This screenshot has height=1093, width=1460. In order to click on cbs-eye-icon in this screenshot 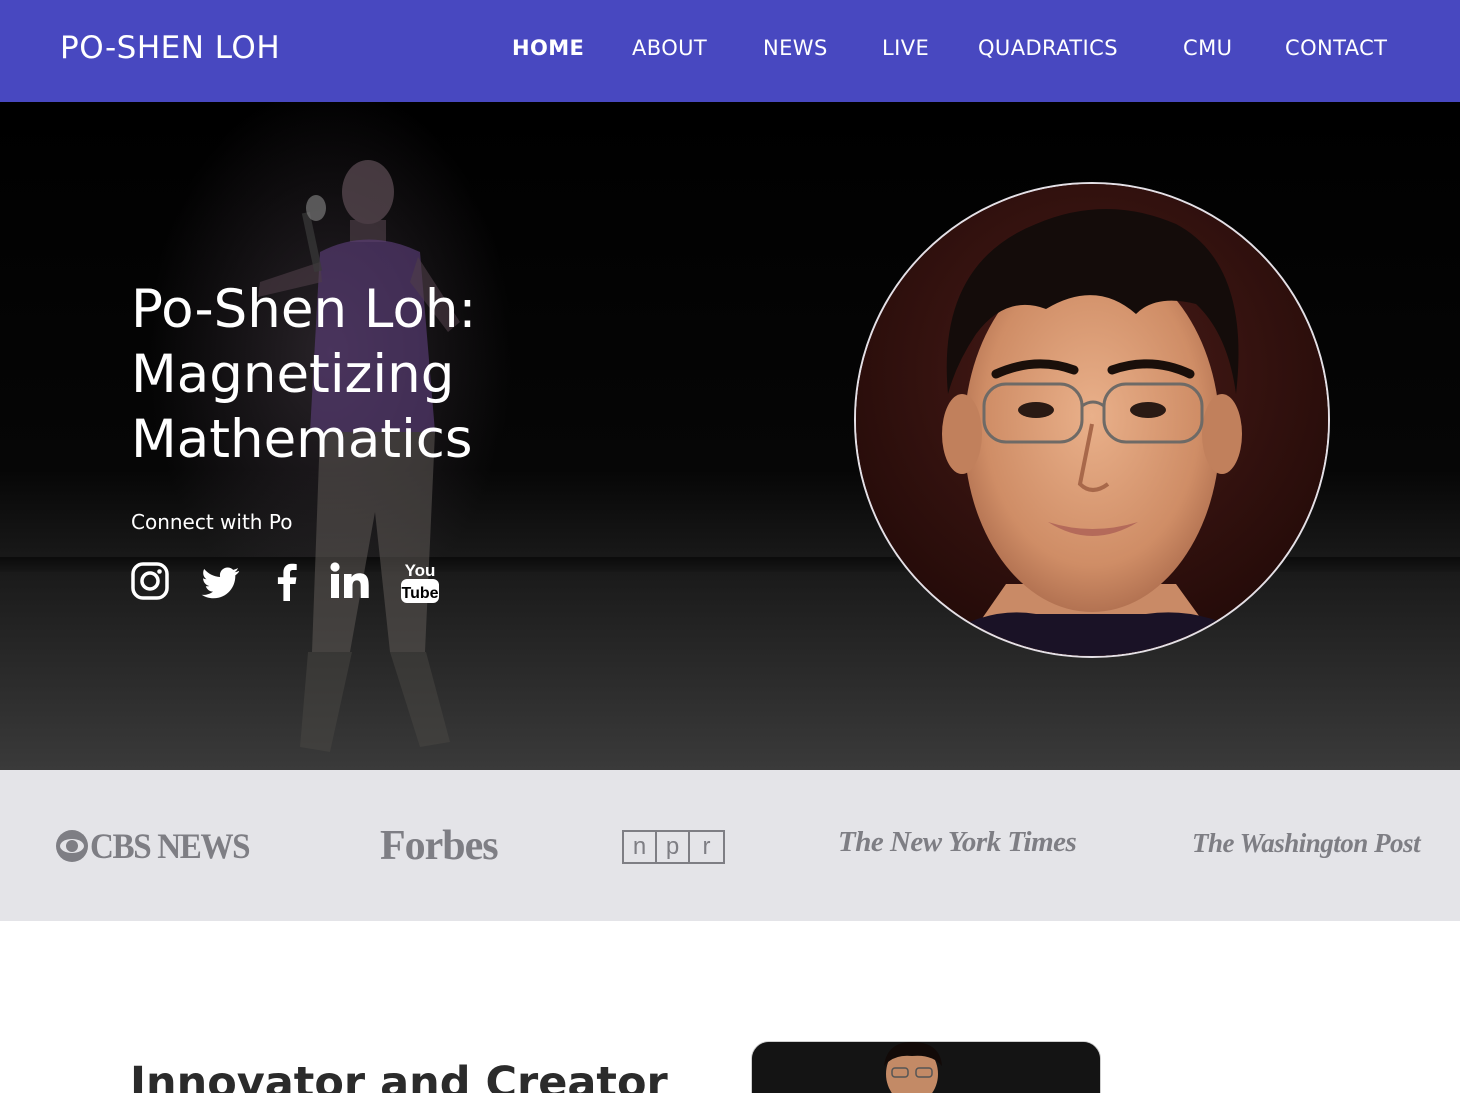, I will do `click(72, 846)`.